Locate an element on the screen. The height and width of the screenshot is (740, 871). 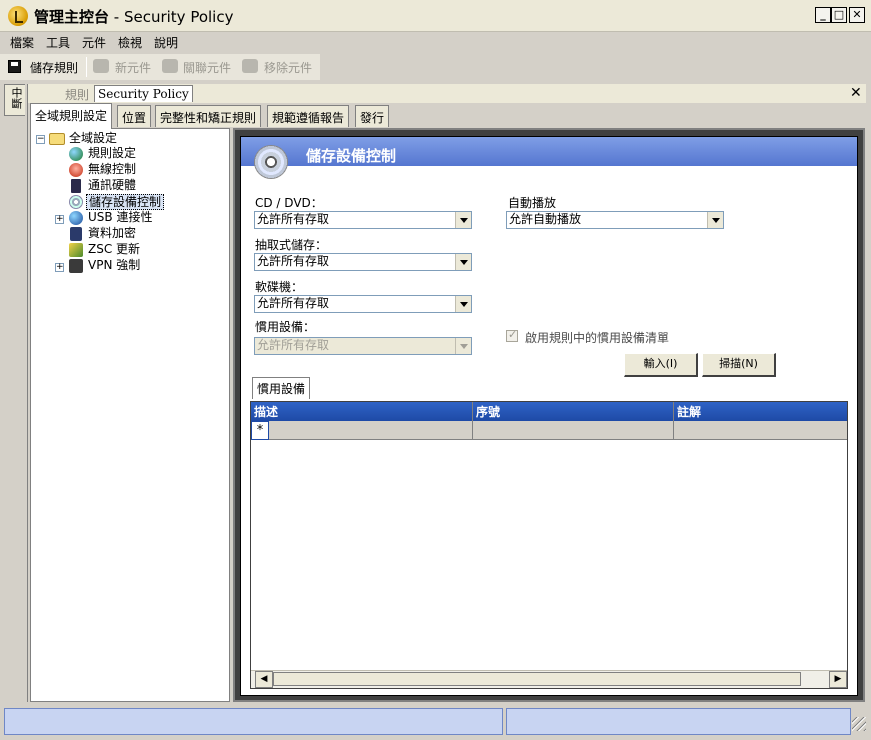
comm-hardware-icon is located at coordinates (76, 186).